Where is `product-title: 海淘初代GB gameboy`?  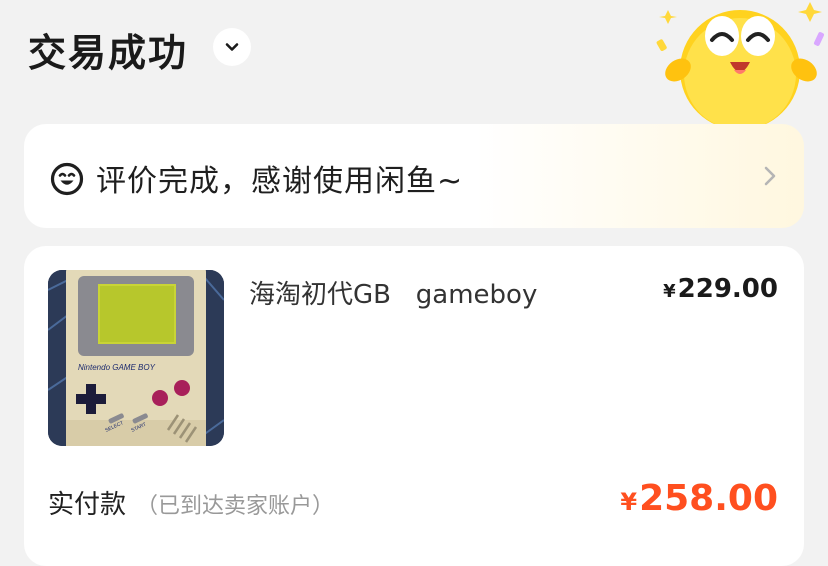 product-title: 海淘初代GB gameboy is located at coordinates (393, 292).